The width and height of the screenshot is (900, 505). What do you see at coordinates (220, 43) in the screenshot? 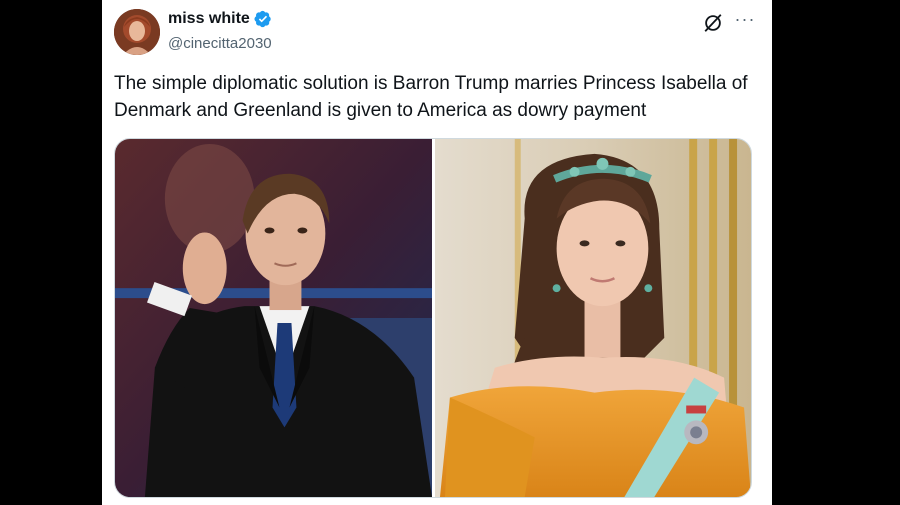
I see `user-handle: @cinecitta2030` at bounding box center [220, 43].